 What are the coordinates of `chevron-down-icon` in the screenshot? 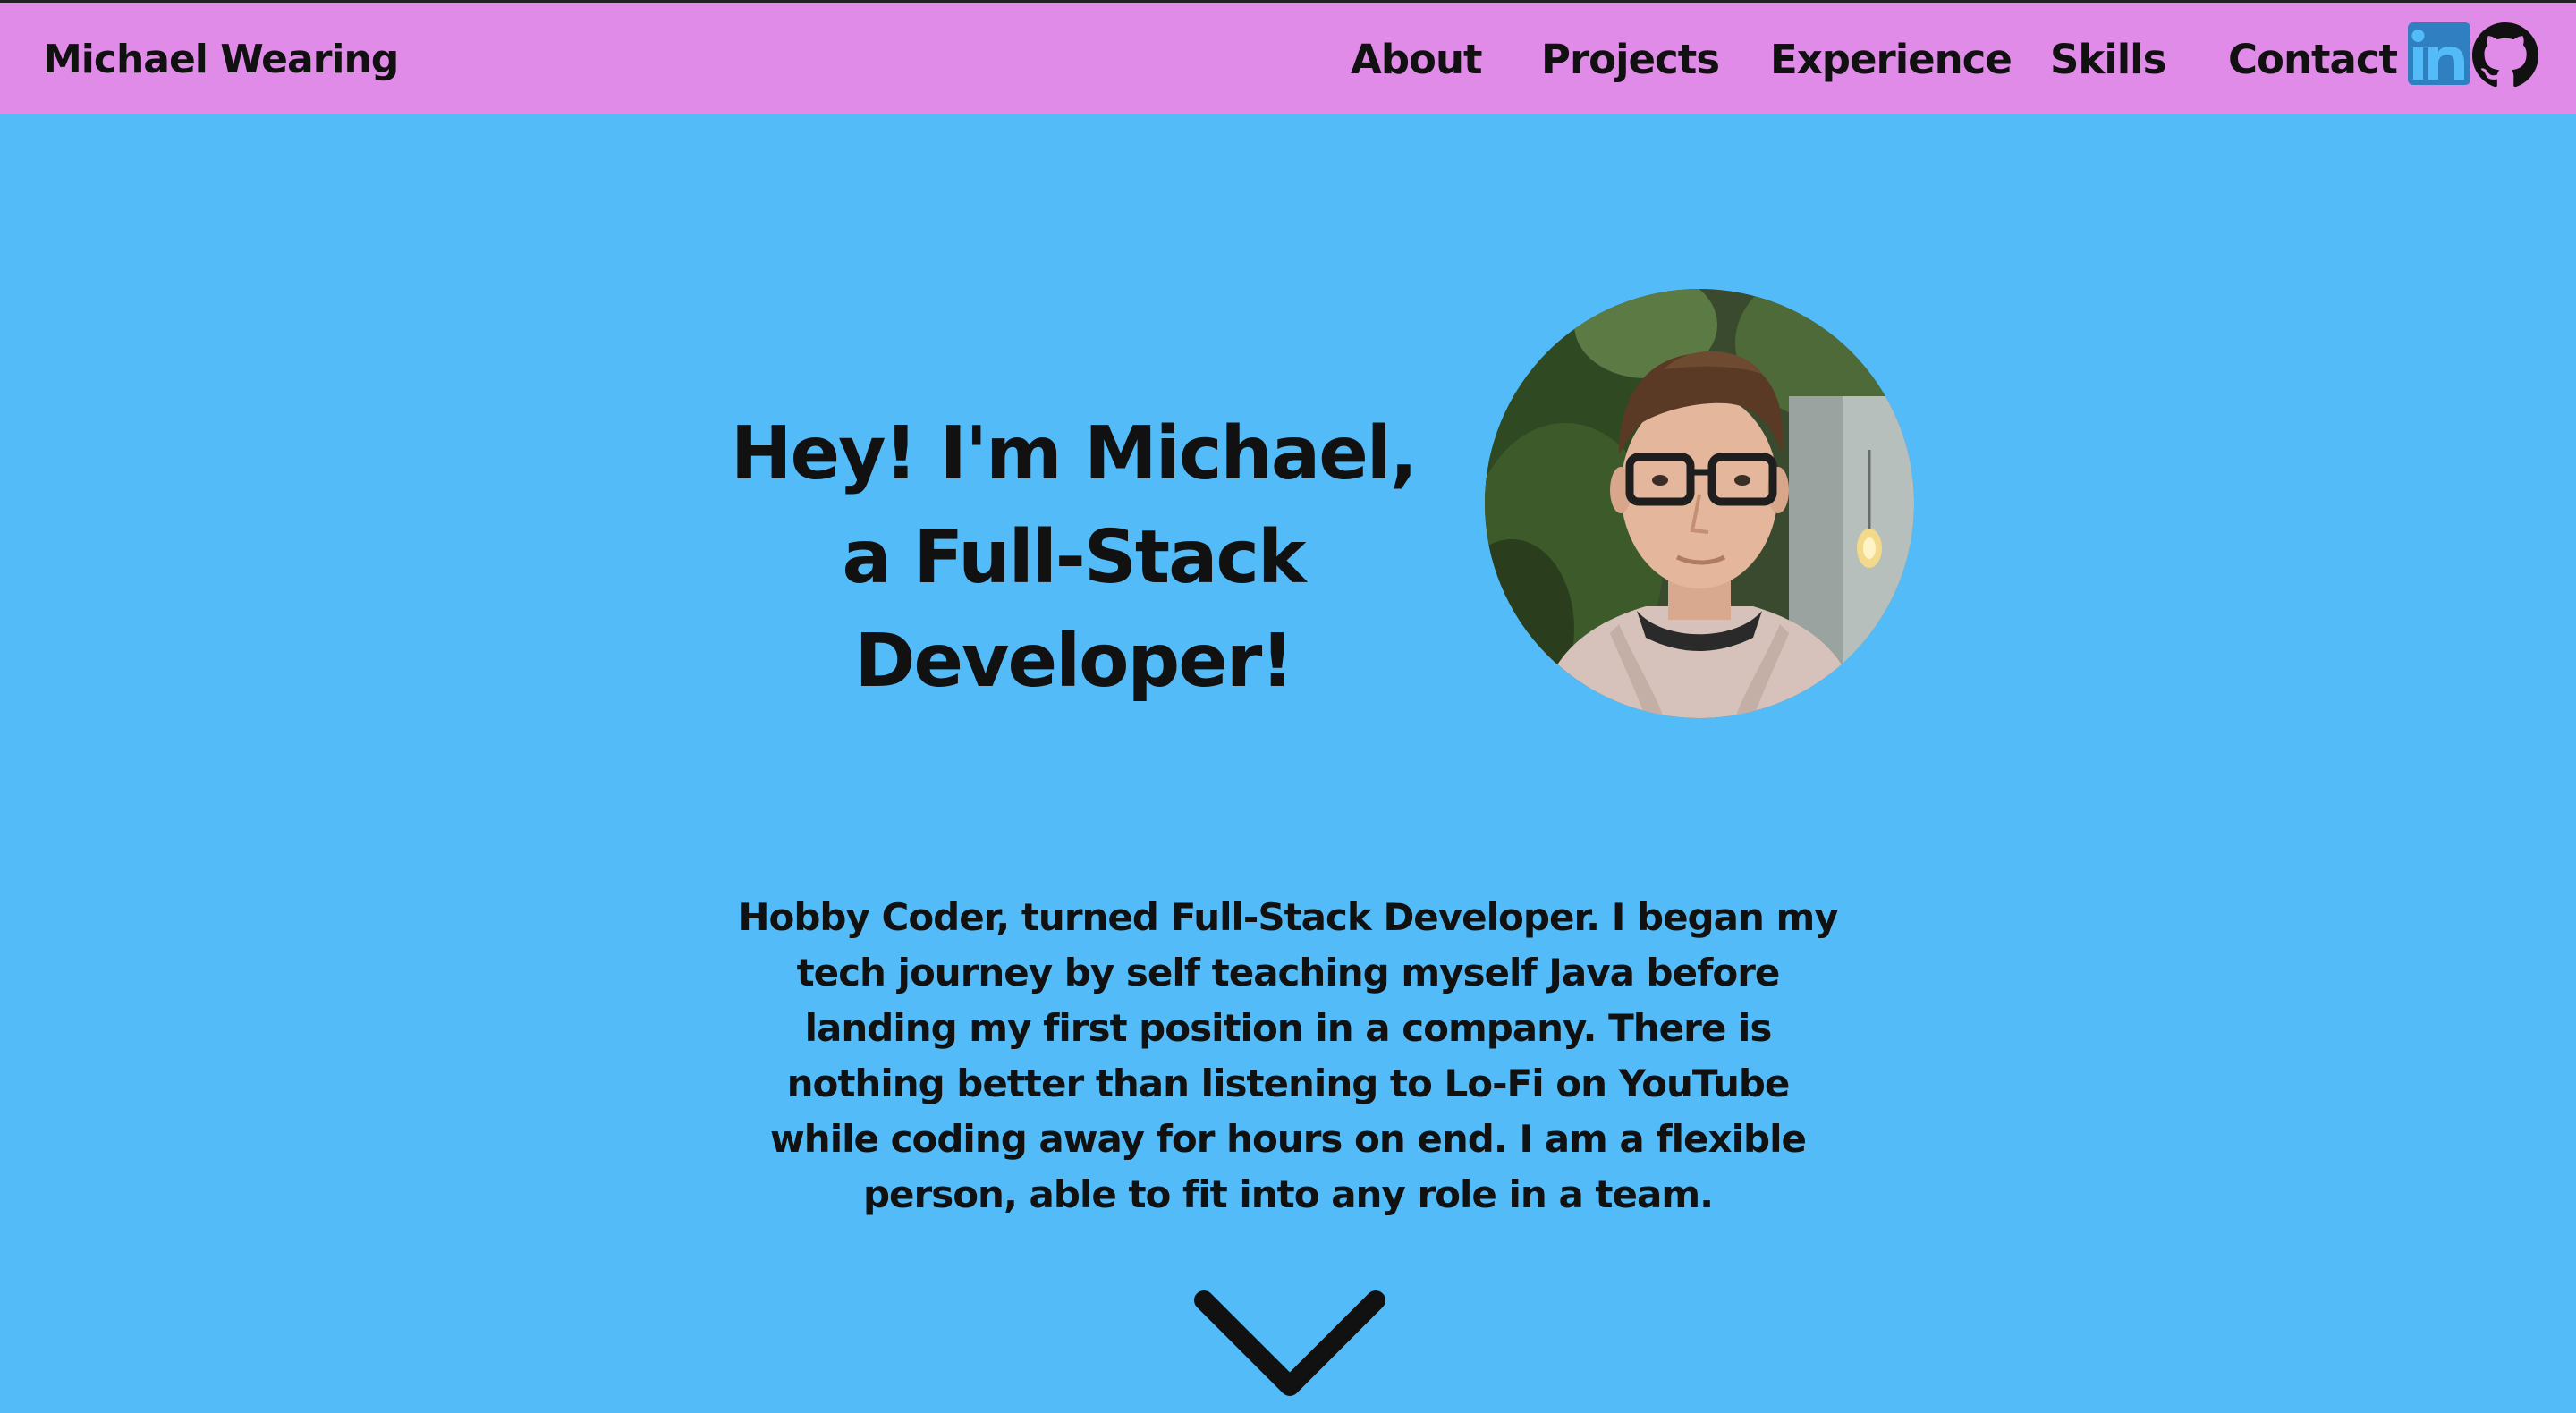 It's located at (1289, 1346).